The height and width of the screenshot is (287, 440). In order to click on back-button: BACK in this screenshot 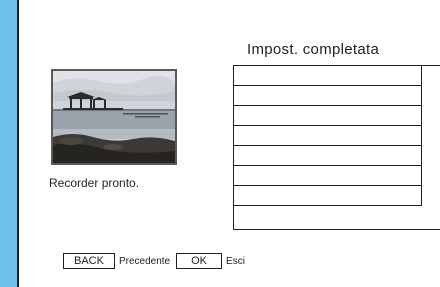, I will do `click(89, 261)`.